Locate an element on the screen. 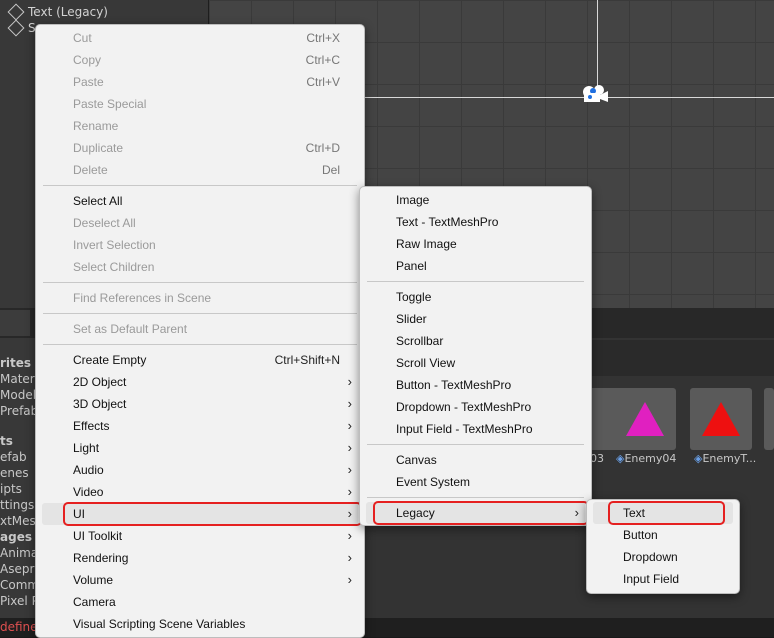 The width and height of the screenshot is (774, 638). menu-item-volume: Volume › is located at coordinates (200, 580).